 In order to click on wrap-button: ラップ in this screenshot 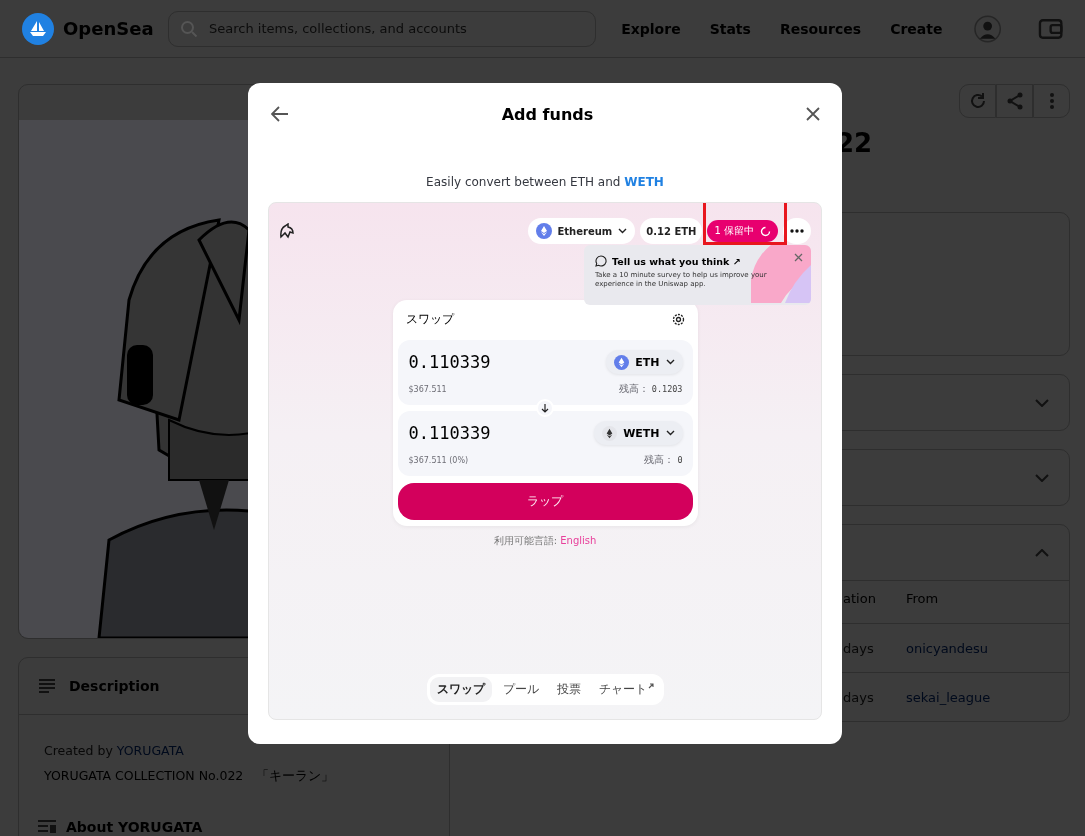, I will do `click(545, 501)`.